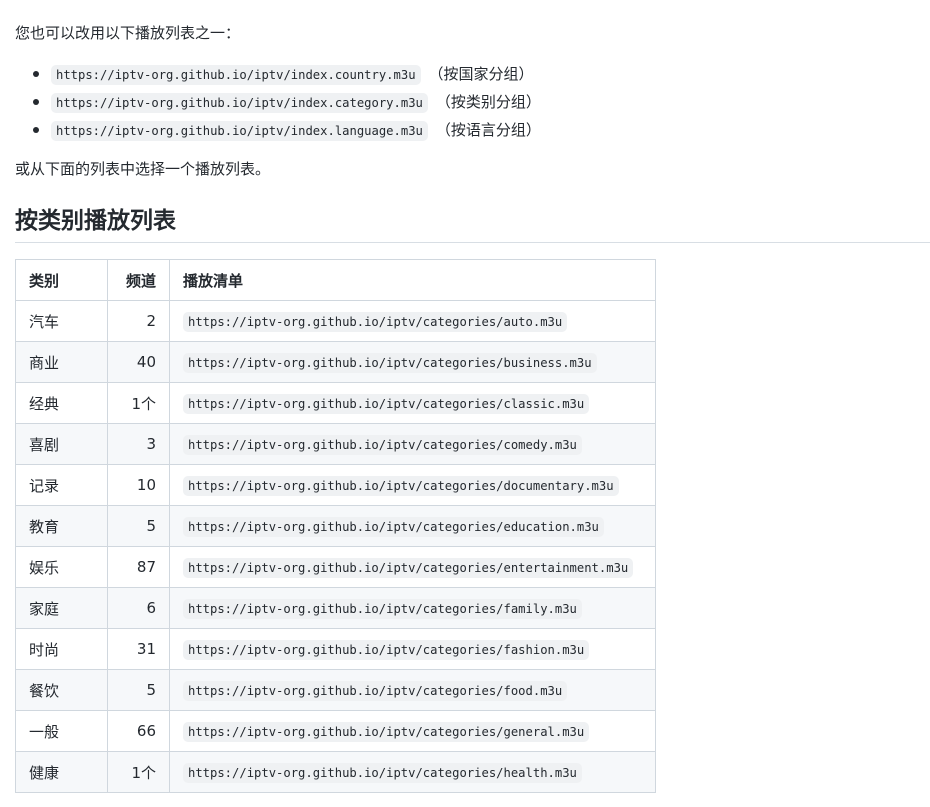 Image resolution: width=930 pixels, height=807 pixels. I want to click on cell-category: 一般, so click(61, 731).